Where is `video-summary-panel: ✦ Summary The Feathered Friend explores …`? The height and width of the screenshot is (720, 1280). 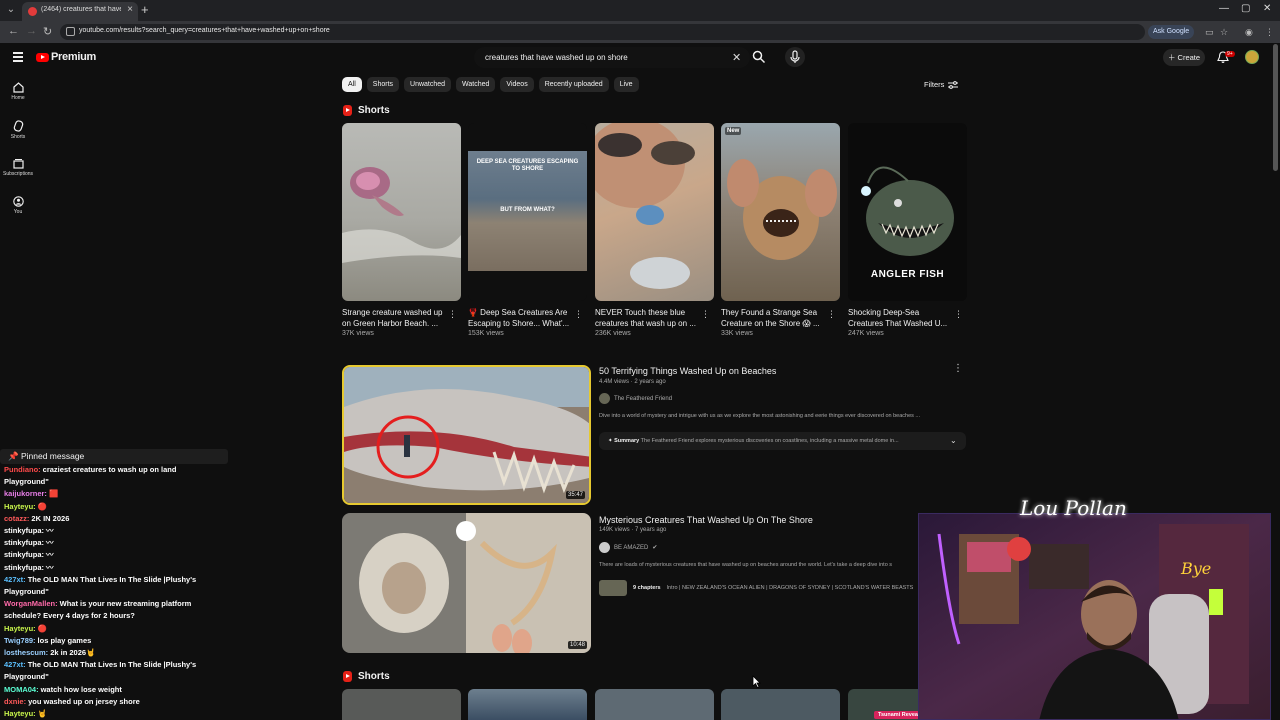 video-summary-panel: ✦ Summary The Feathered Friend explores … is located at coordinates (782, 441).